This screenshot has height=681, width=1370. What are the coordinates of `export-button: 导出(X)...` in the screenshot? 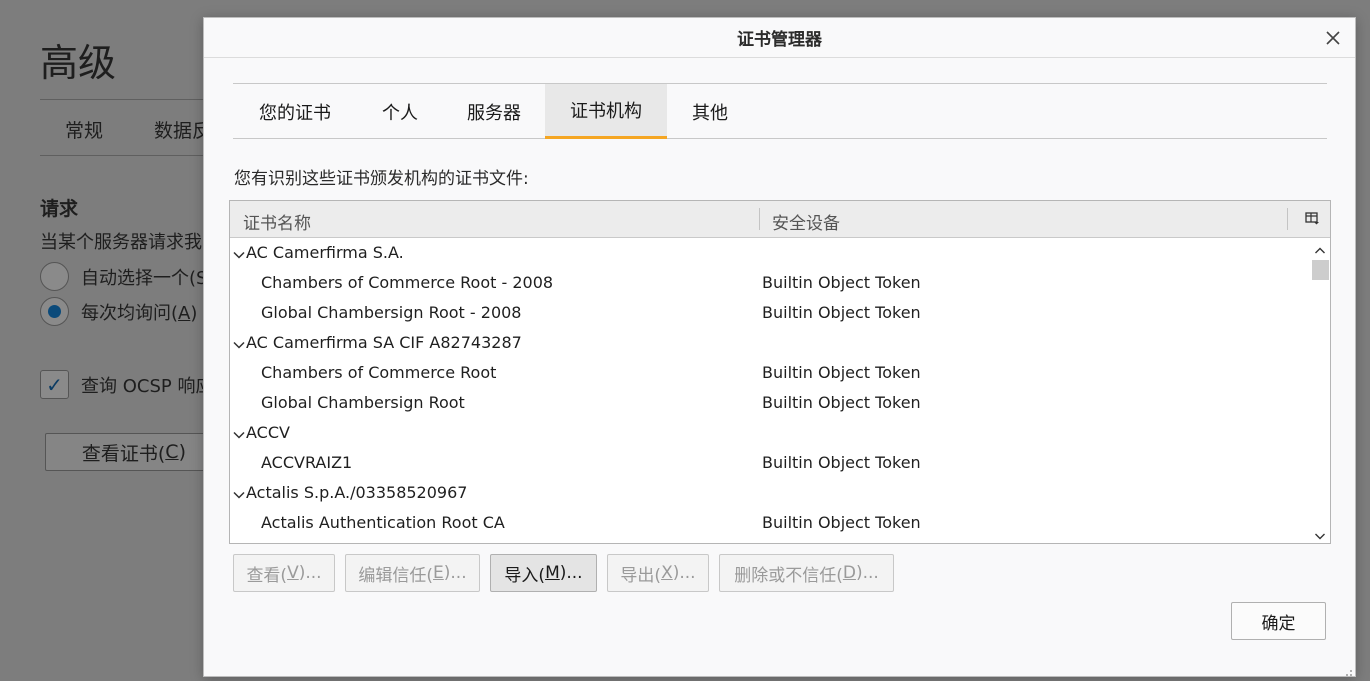 It's located at (658, 573).